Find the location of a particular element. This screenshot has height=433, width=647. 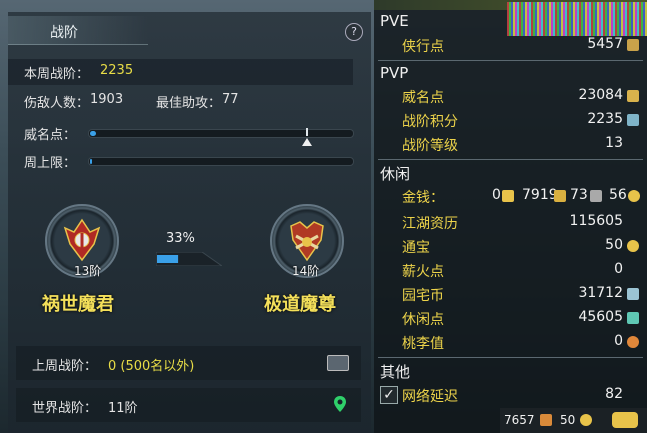

pvp-row-prestige: 威名点 23084 is located at coordinates (510, 96).